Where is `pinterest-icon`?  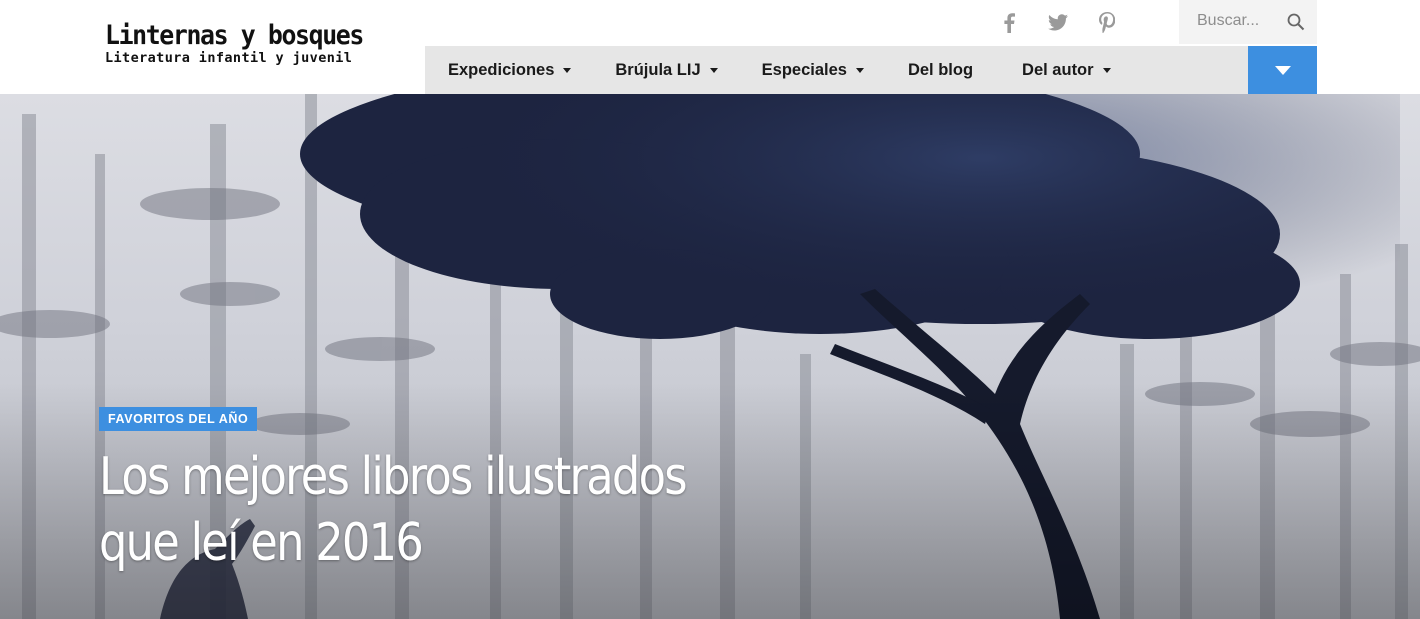 pinterest-icon is located at coordinates (1106, 22).